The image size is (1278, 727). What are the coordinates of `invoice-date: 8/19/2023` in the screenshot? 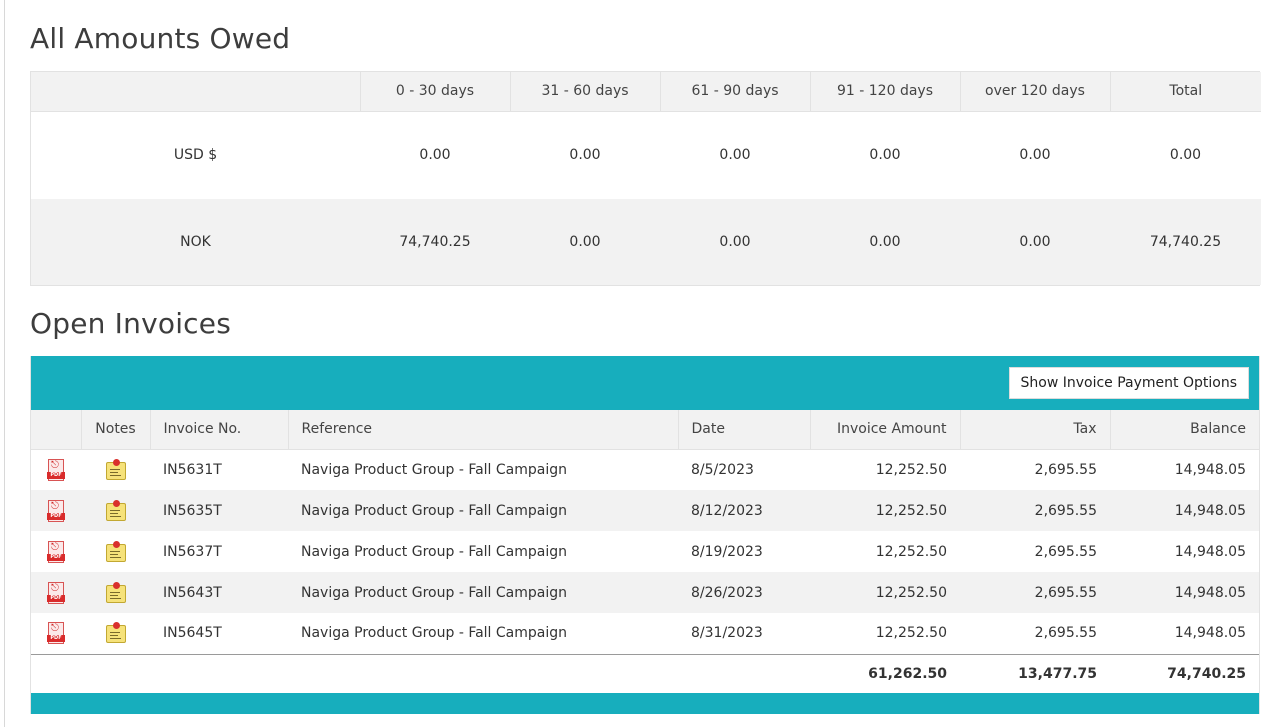 It's located at (727, 551).